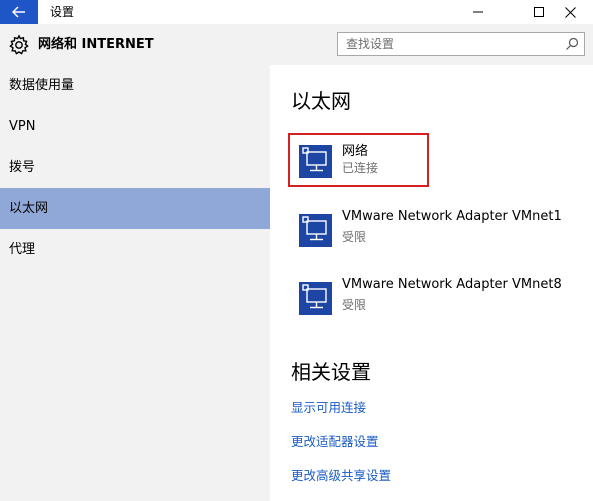 This screenshot has height=501, width=593. I want to click on adapter-item-vmnet1: VMware Network Adapter VMnet1 受限, so click(438, 229).